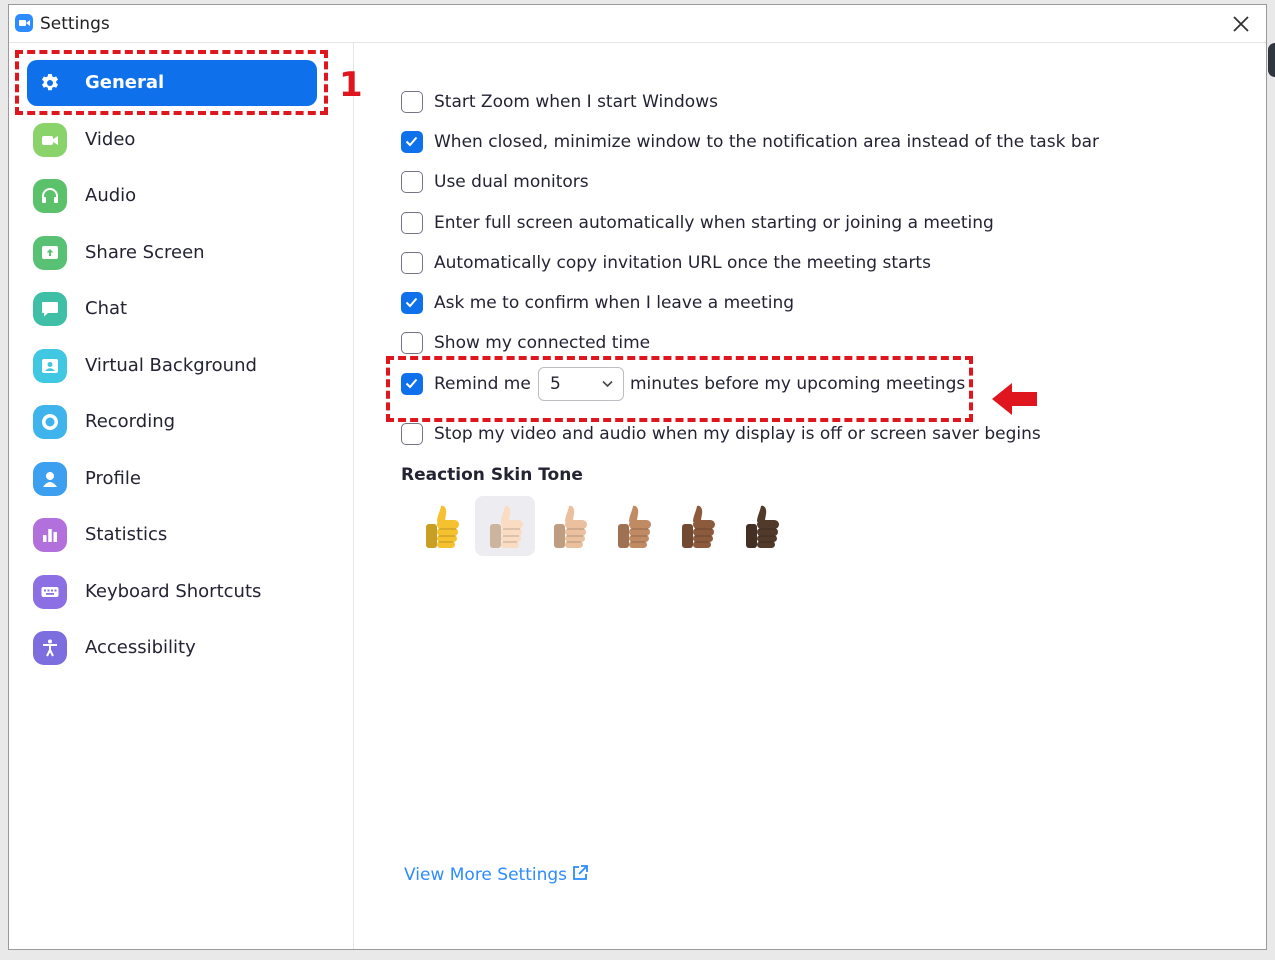 Image resolution: width=1275 pixels, height=960 pixels. What do you see at coordinates (637, 24) in the screenshot?
I see `title-bar: Settings` at bounding box center [637, 24].